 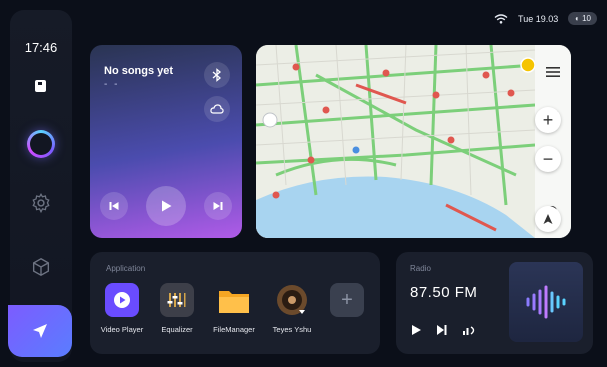 I want to click on wifi-icon, so click(x=501, y=18).